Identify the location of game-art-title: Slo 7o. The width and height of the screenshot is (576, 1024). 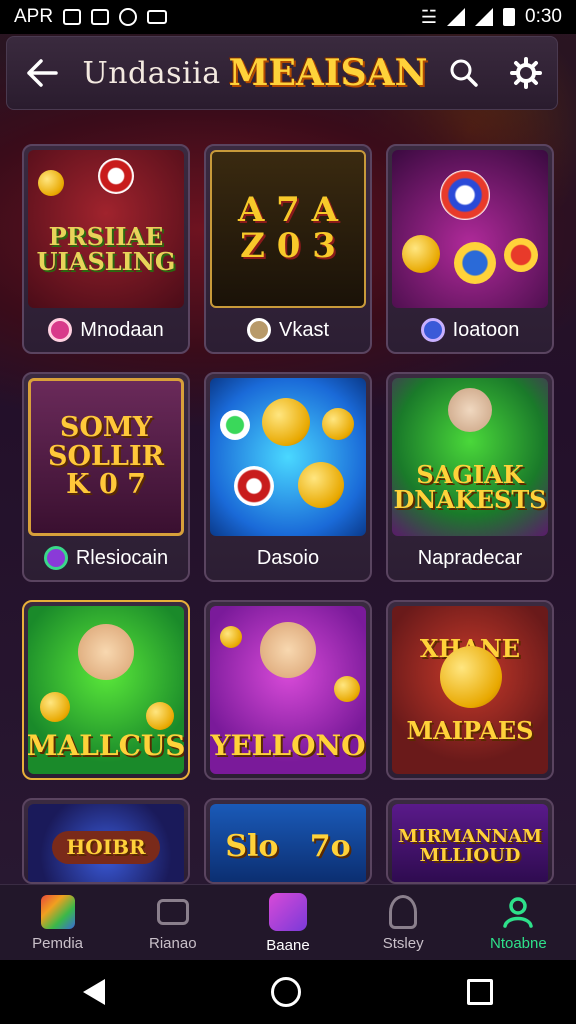
(288, 847).